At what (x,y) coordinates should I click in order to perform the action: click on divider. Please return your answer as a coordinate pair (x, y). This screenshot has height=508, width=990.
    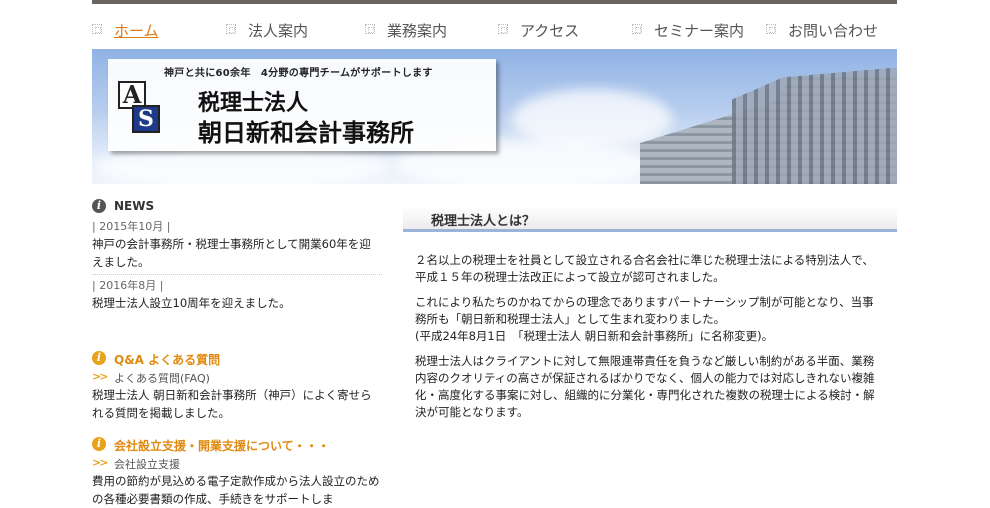
    Looking at the image, I should click on (237, 274).